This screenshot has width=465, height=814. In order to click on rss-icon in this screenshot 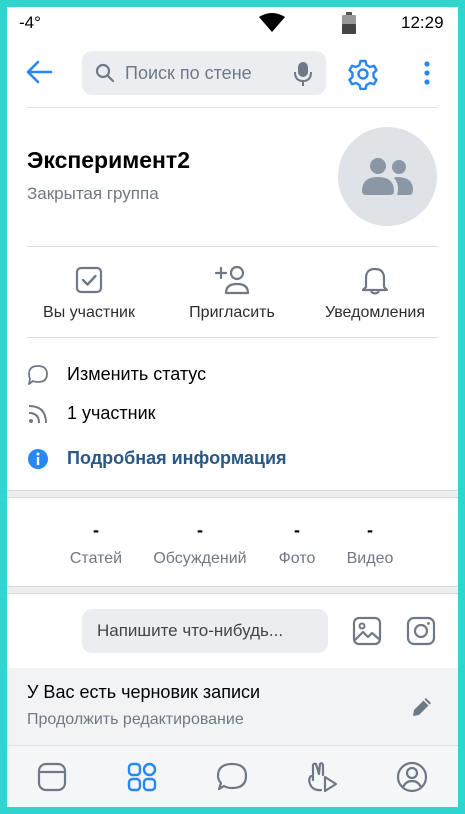, I will do `click(37, 414)`.